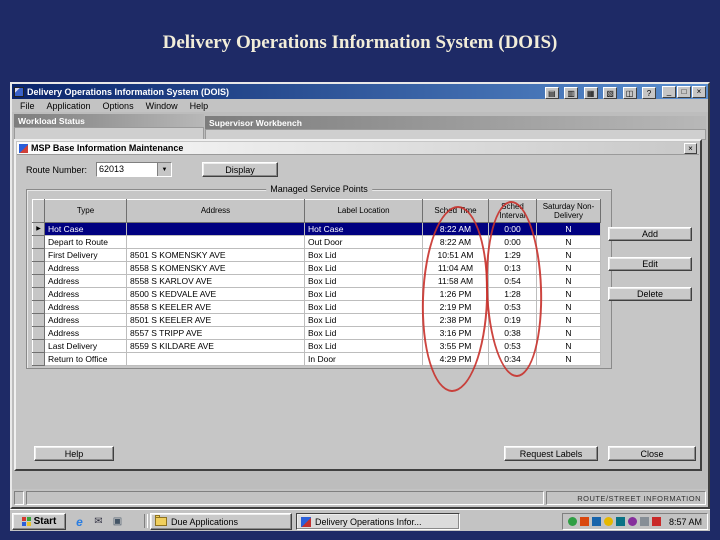 The width and height of the screenshot is (720, 540). Describe the element at coordinates (512, 255) in the screenshot. I see `cell-sched-interval: 1:29` at that location.